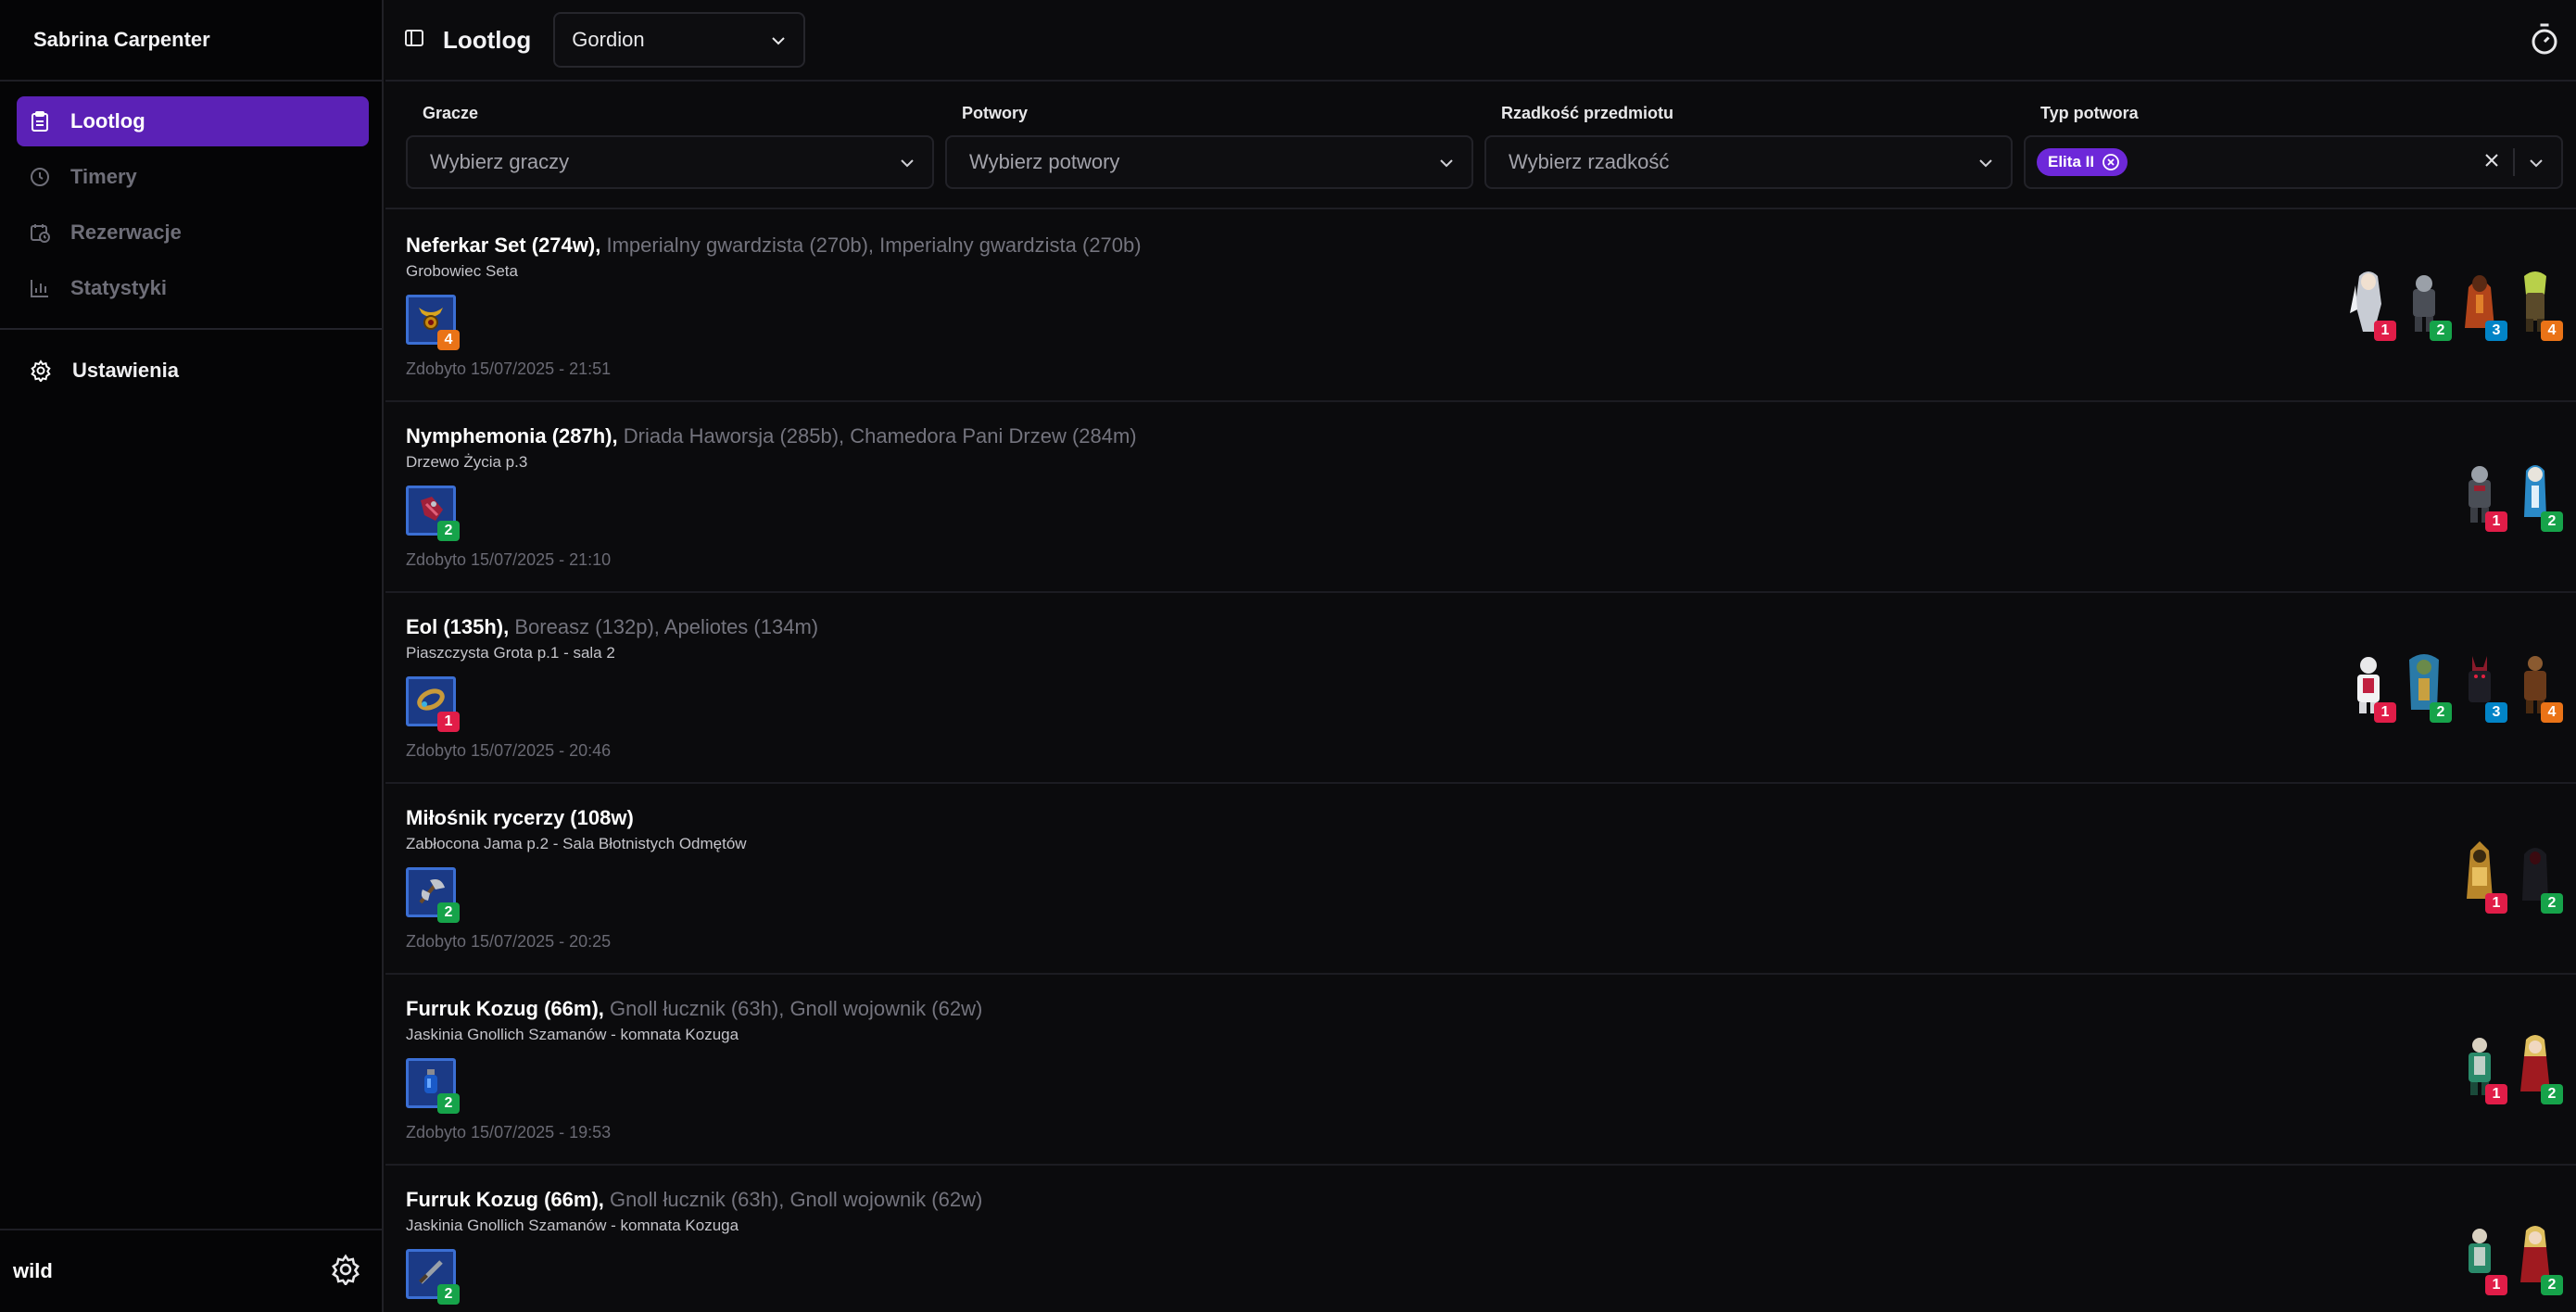 This screenshot has width=2576, height=1312. I want to click on rarity-select: Wybierz rzadkość, so click(1748, 162).